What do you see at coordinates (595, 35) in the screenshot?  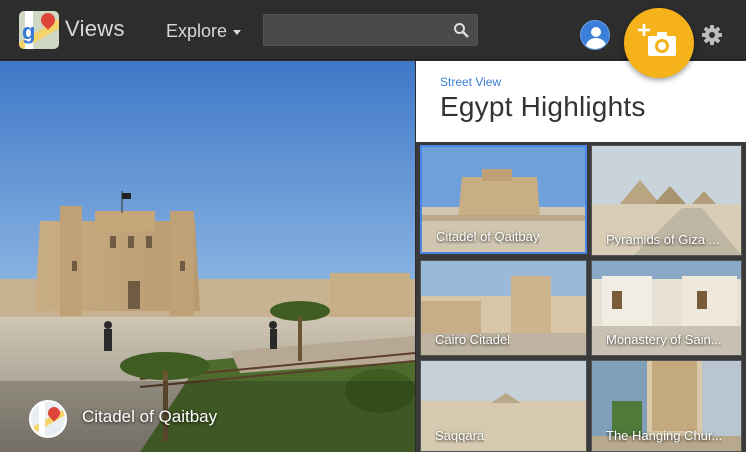 I see `account-avatar-icon` at bounding box center [595, 35].